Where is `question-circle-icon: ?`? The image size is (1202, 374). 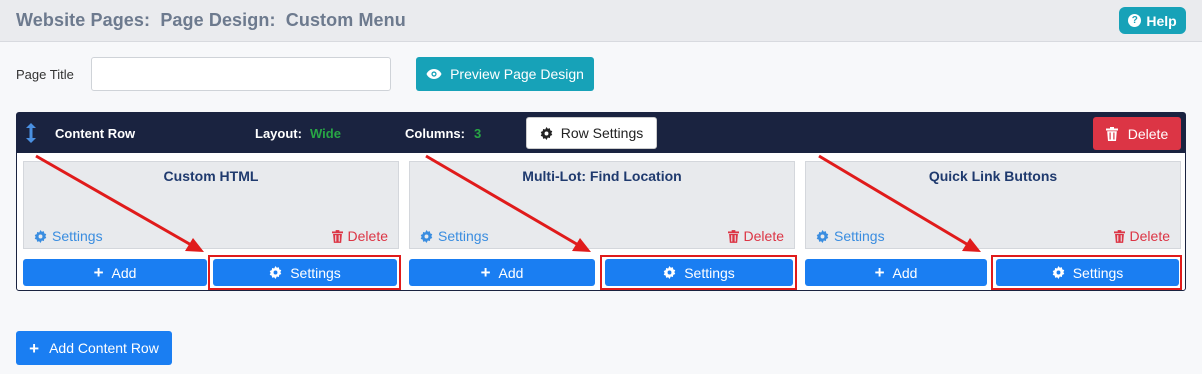
question-circle-icon: ? is located at coordinates (1135, 20).